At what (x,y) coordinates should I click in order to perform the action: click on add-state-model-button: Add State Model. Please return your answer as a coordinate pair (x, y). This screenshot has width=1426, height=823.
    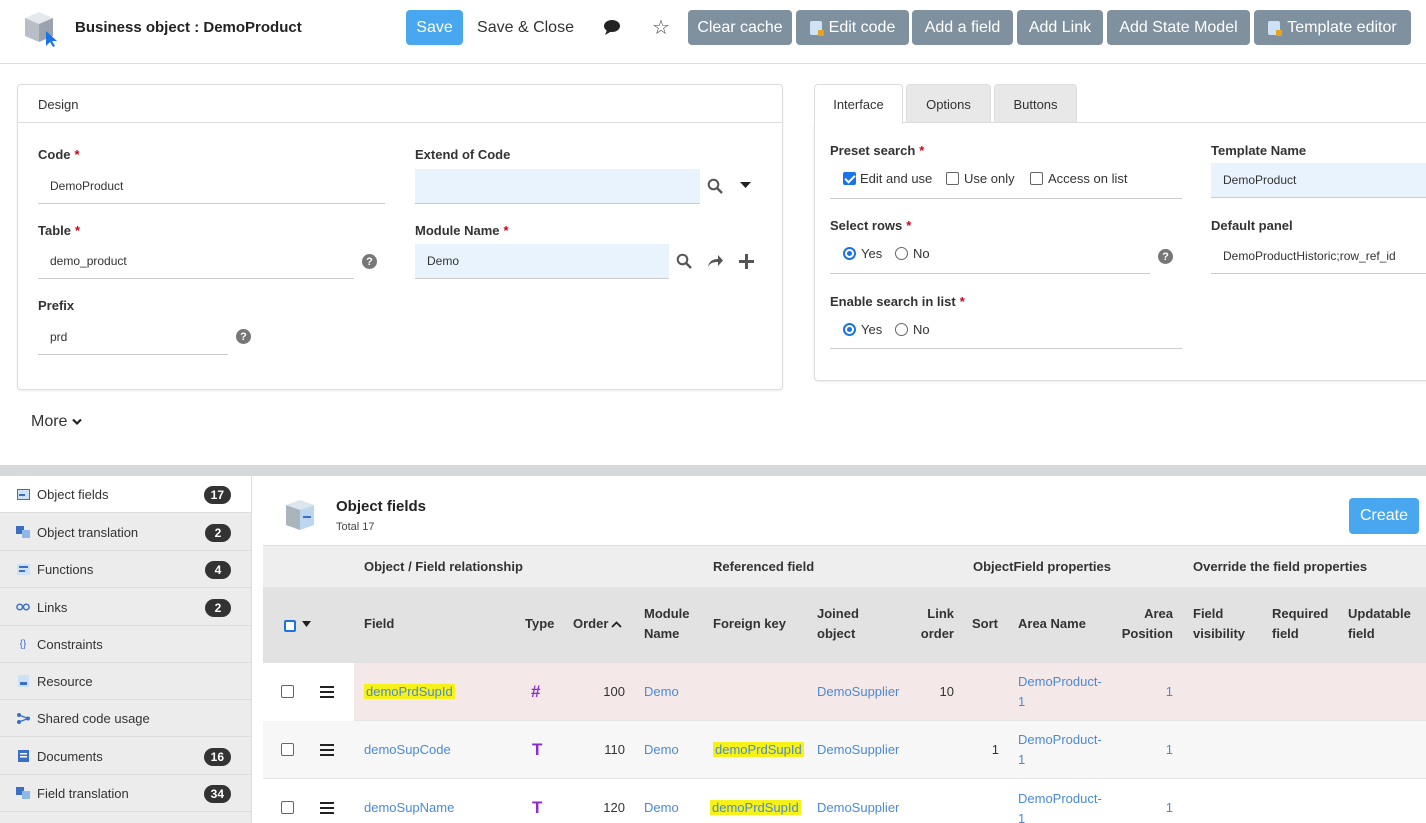
    Looking at the image, I should click on (1178, 27).